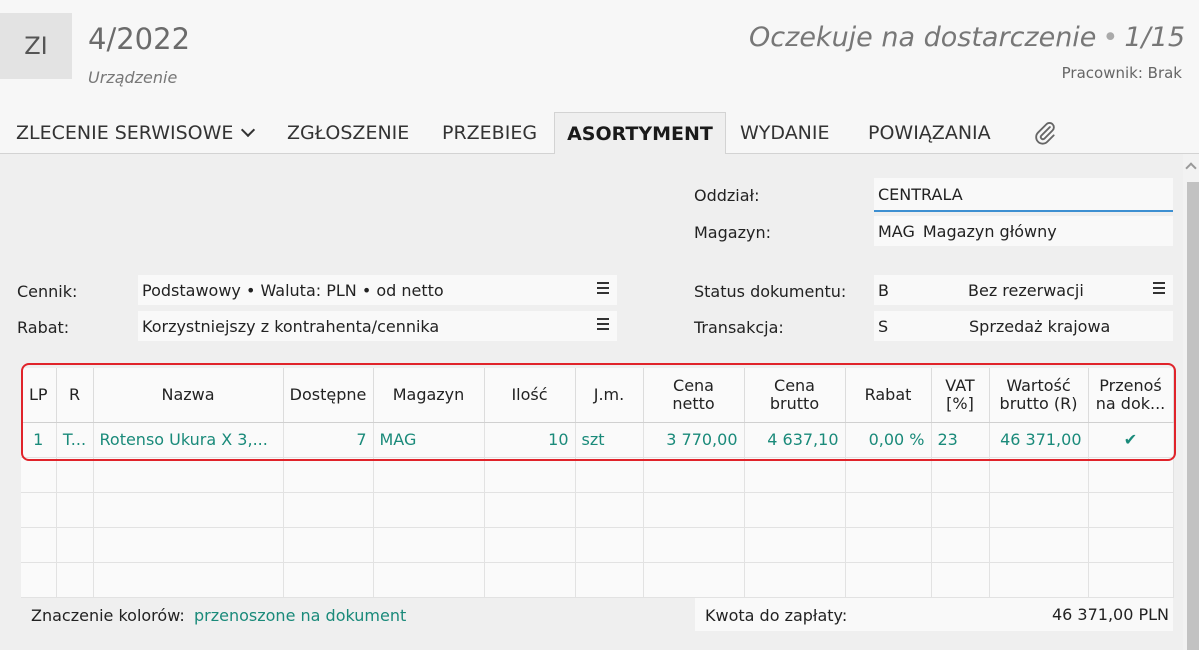 This screenshot has height=650, width=1199. I want to click on column-header-label: R, so click(74, 394).